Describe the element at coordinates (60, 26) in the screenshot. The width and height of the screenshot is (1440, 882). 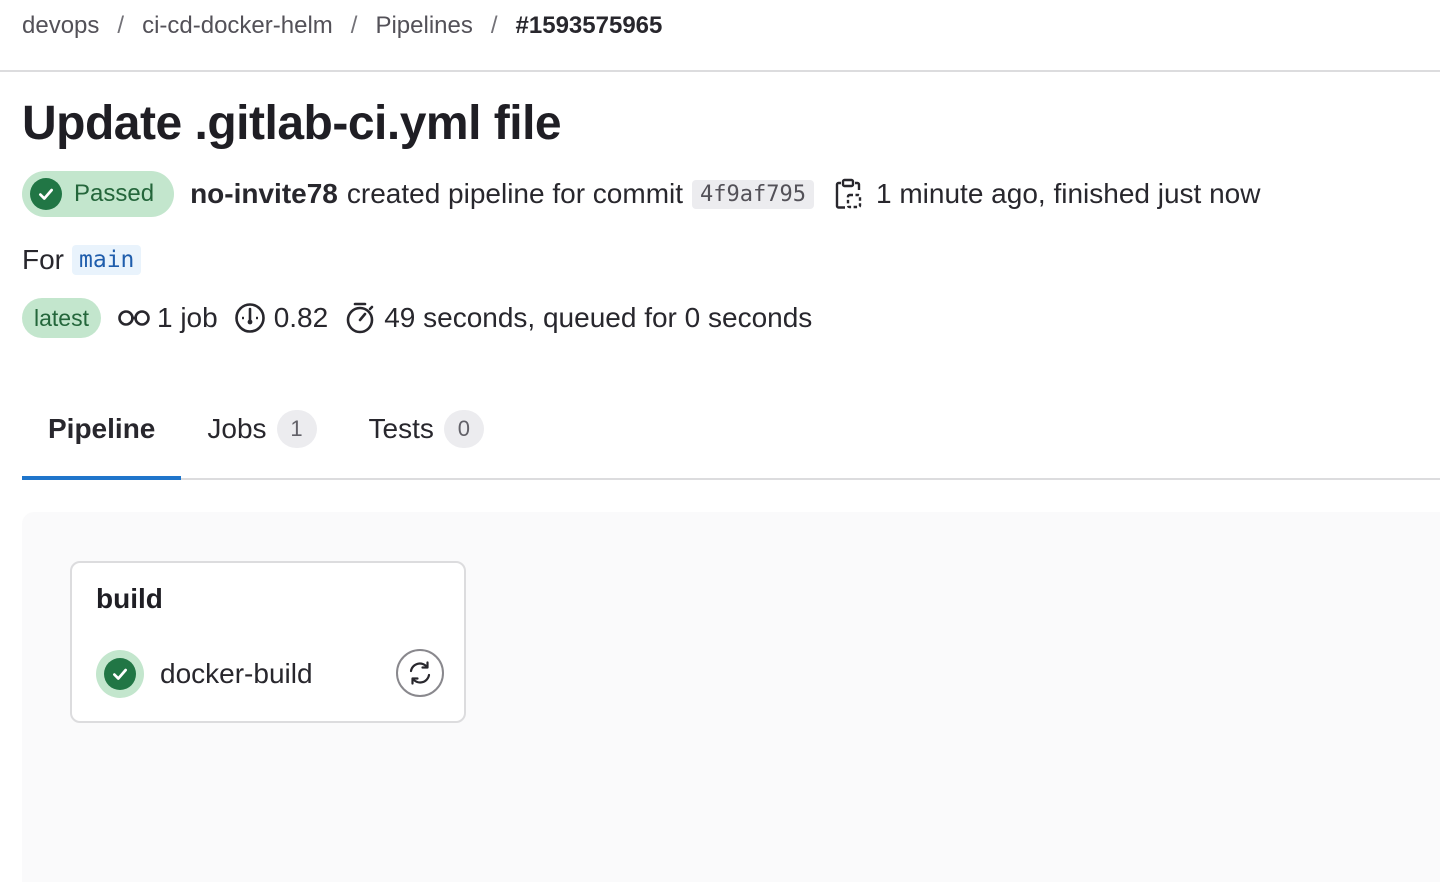
I see `breadcrumb-item-devops: devops` at that location.